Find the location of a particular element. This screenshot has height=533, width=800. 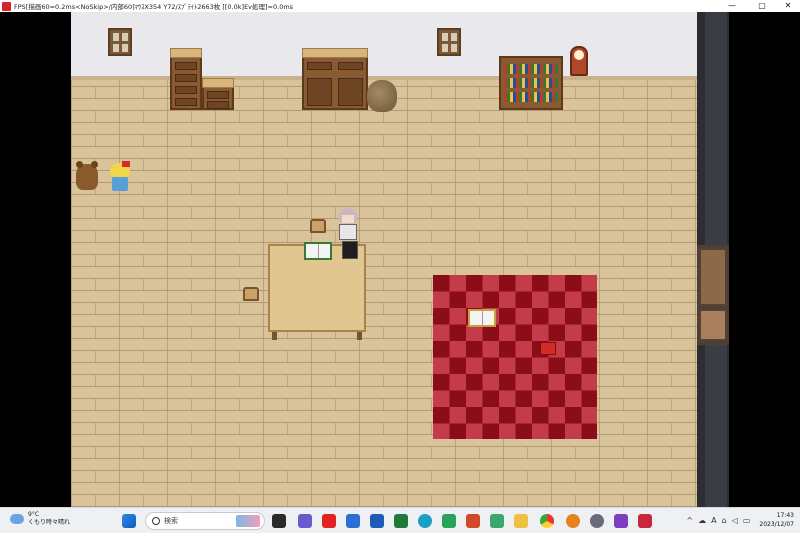

ime-indicator: A is located at coordinates (713, 520).